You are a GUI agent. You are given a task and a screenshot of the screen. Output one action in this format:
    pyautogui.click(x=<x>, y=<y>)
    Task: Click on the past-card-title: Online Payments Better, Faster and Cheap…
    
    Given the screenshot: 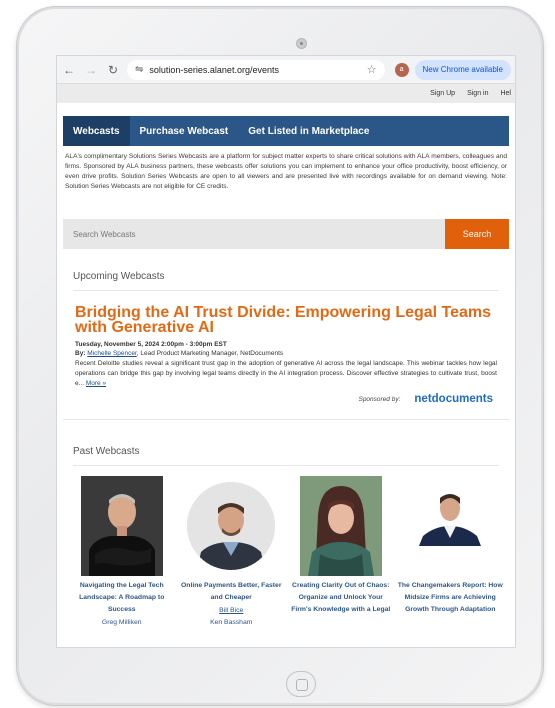 What is the action you would take?
    pyautogui.click(x=232, y=592)
    